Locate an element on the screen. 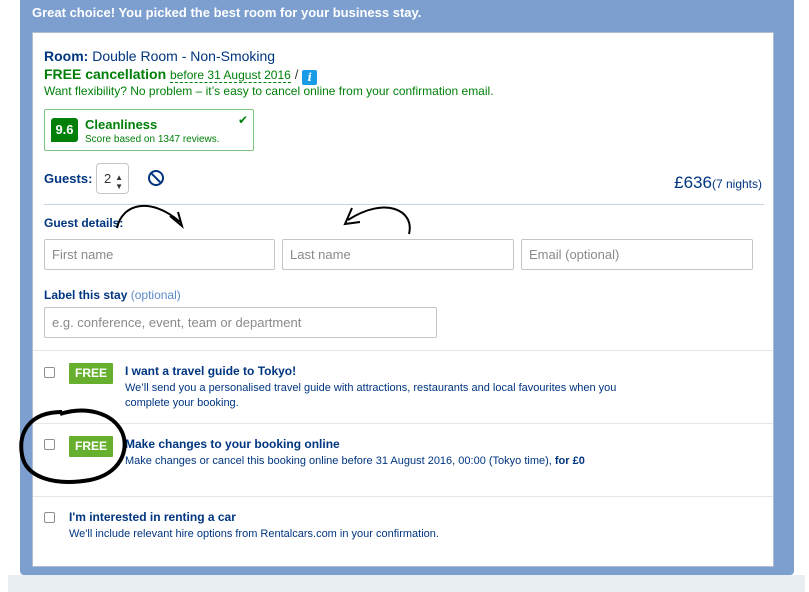 This screenshot has width=809, height=592. page-footer-strip is located at coordinates (406, 583).